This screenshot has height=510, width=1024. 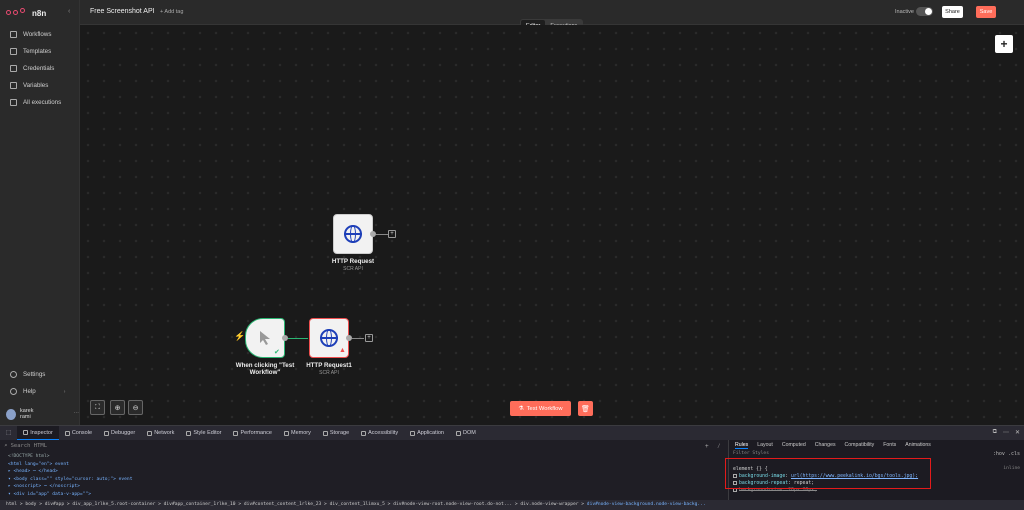 What do you see at coordinates (286, 433) in the screenshot?
I see `memory-icon` at bounding box center [286, 433].